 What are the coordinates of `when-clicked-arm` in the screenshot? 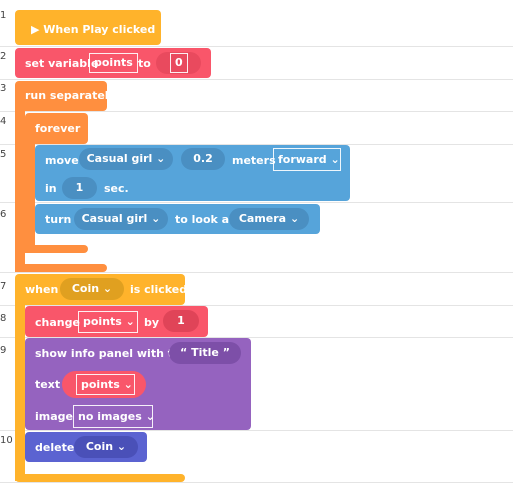 It's located at (20, 388).